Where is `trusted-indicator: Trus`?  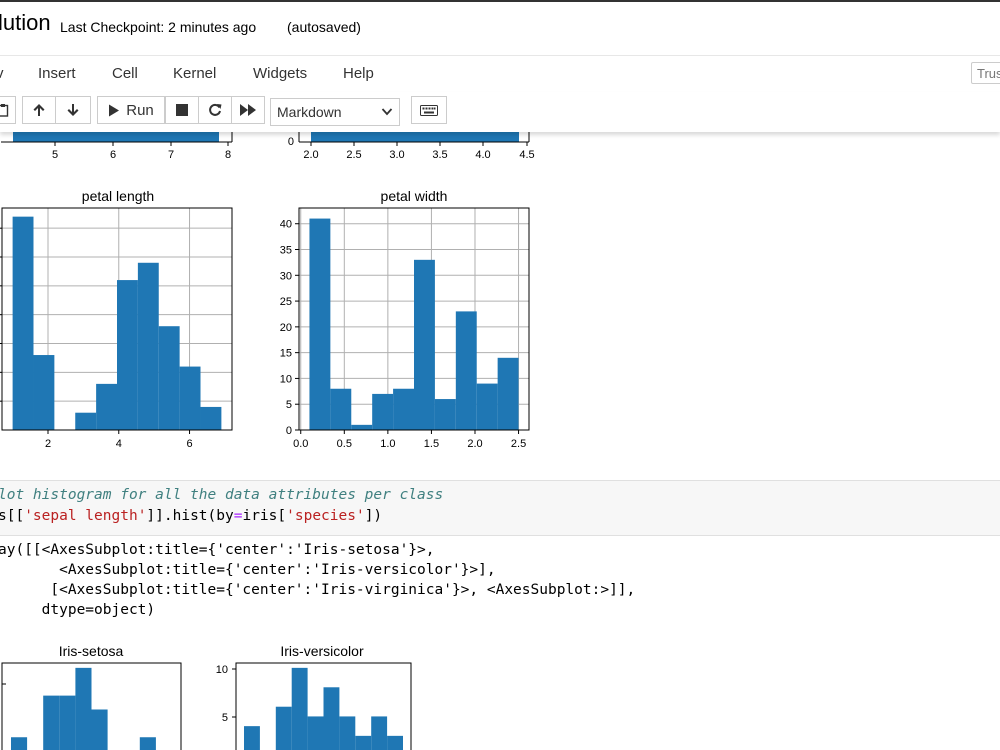 trusted-indicator: Trus is located at coordinates (985, 73).